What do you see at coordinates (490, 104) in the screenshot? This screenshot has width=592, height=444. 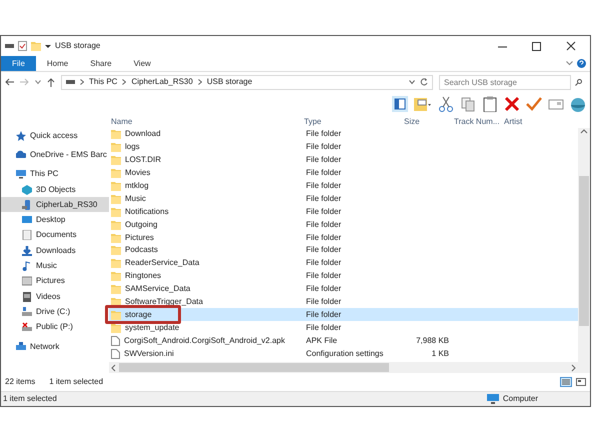 I see `clipboard-icon` at bounding box center [490, 104].